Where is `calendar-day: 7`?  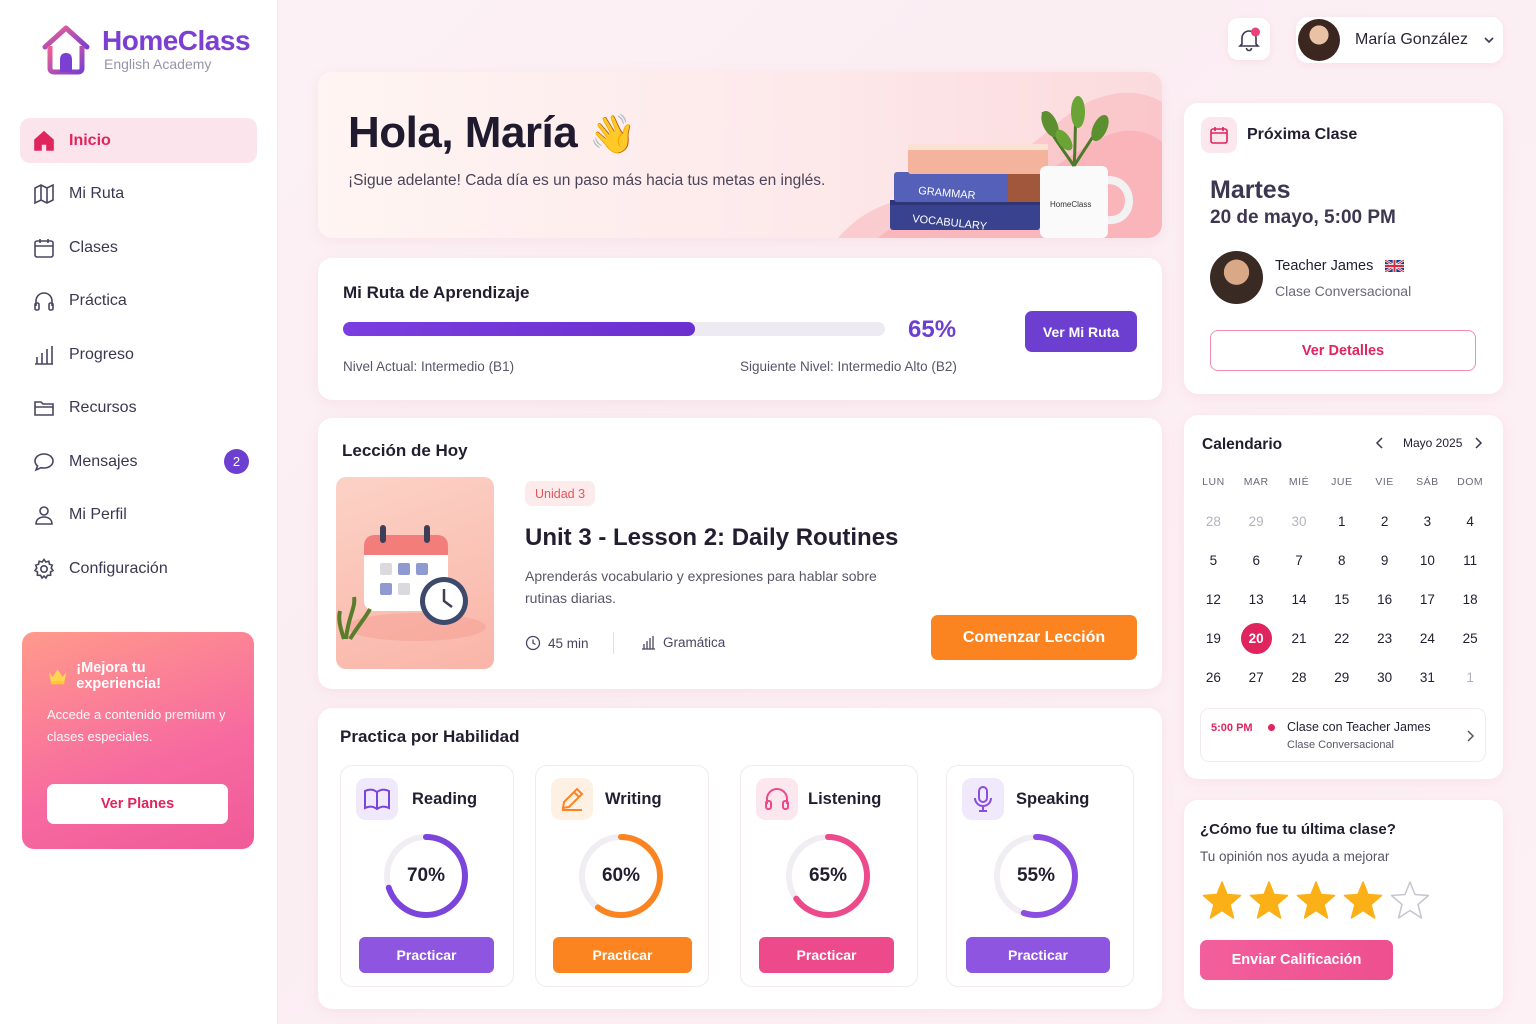
calendar-day: 7 is located at coordinates (1299, 560).